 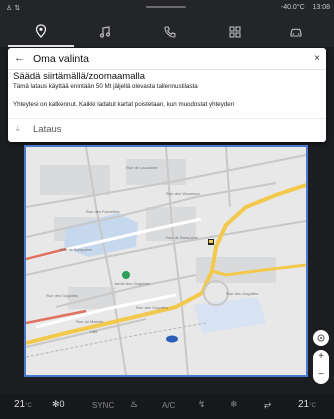 I want to click on zoom-out-button: −, so click(x=321, y=375).